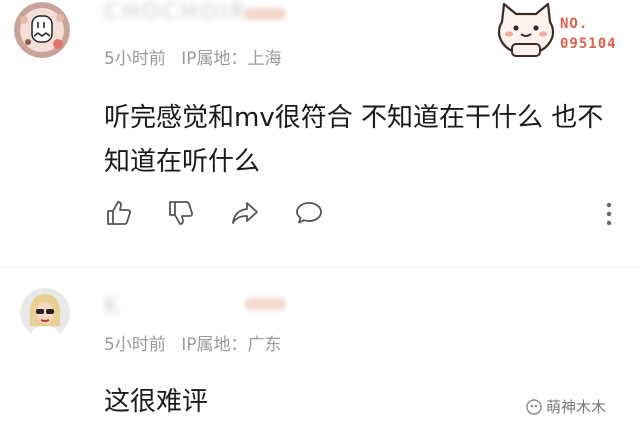 The image size is (640, 430). I want to click on comment-text-line: 知道在听什么, so click(182, 162).